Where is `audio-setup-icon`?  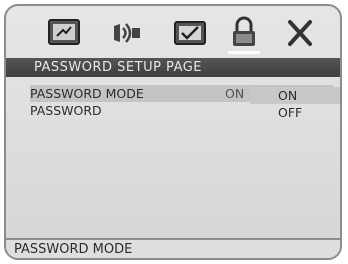 audio-setup-icon is located at coordinates (127, 33).